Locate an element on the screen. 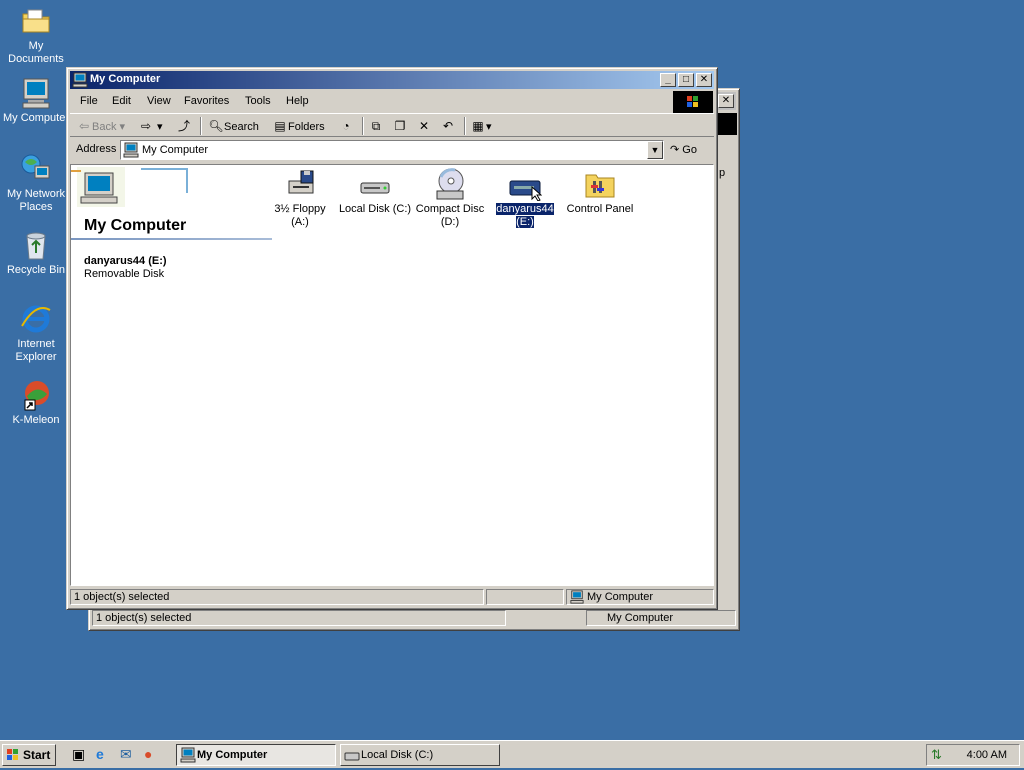 This screenshot has height=770, width=1024. cd-drive-icon is located at coordinates (450, 184).